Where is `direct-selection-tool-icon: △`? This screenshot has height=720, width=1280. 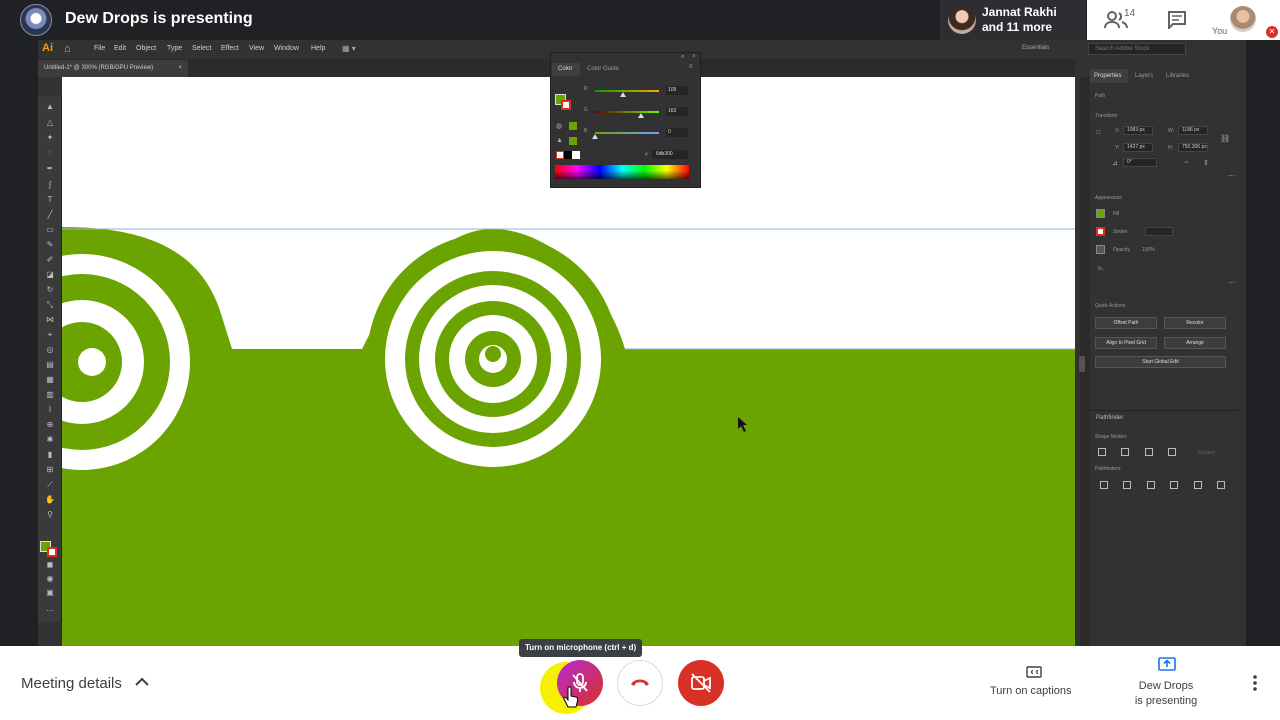
direct-selection-tool-icon: △ is located at coordinates (50, 123).